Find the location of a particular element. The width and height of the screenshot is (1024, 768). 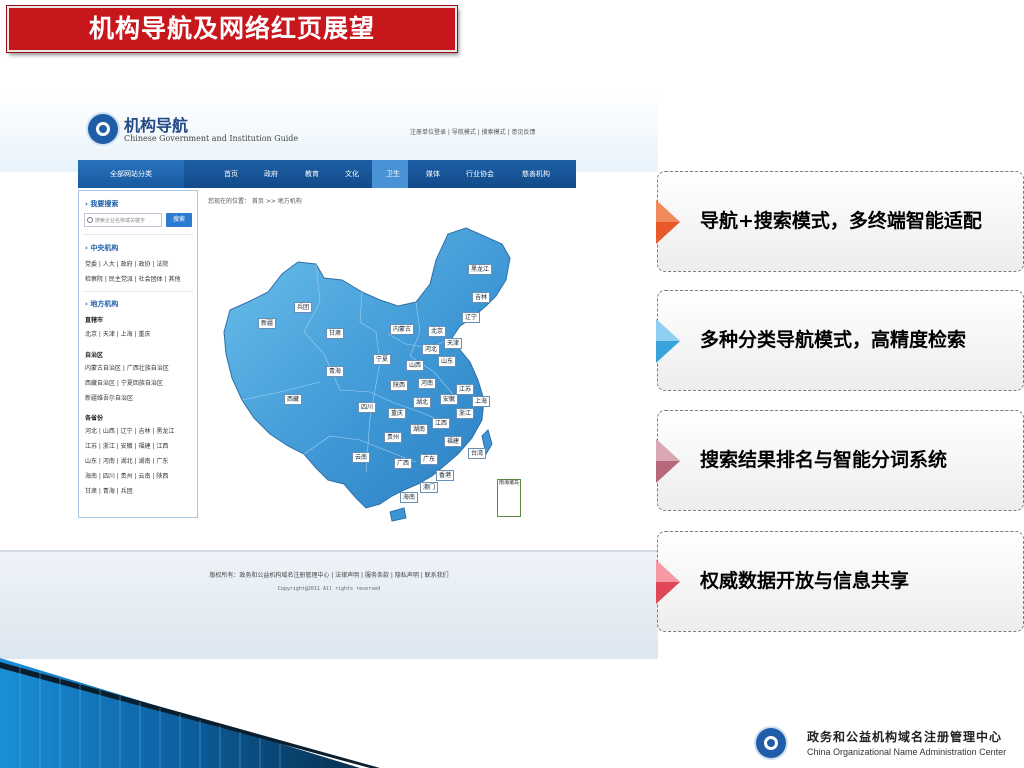

search-section-title: › 我要搜索 is located at coordinates (102, 204).